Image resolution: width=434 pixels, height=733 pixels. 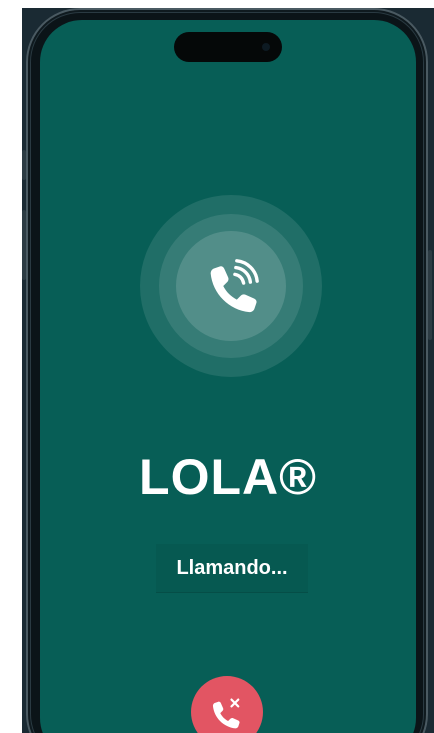 I want to click on contact-name: LOLA®, so click(x=228, y=477).